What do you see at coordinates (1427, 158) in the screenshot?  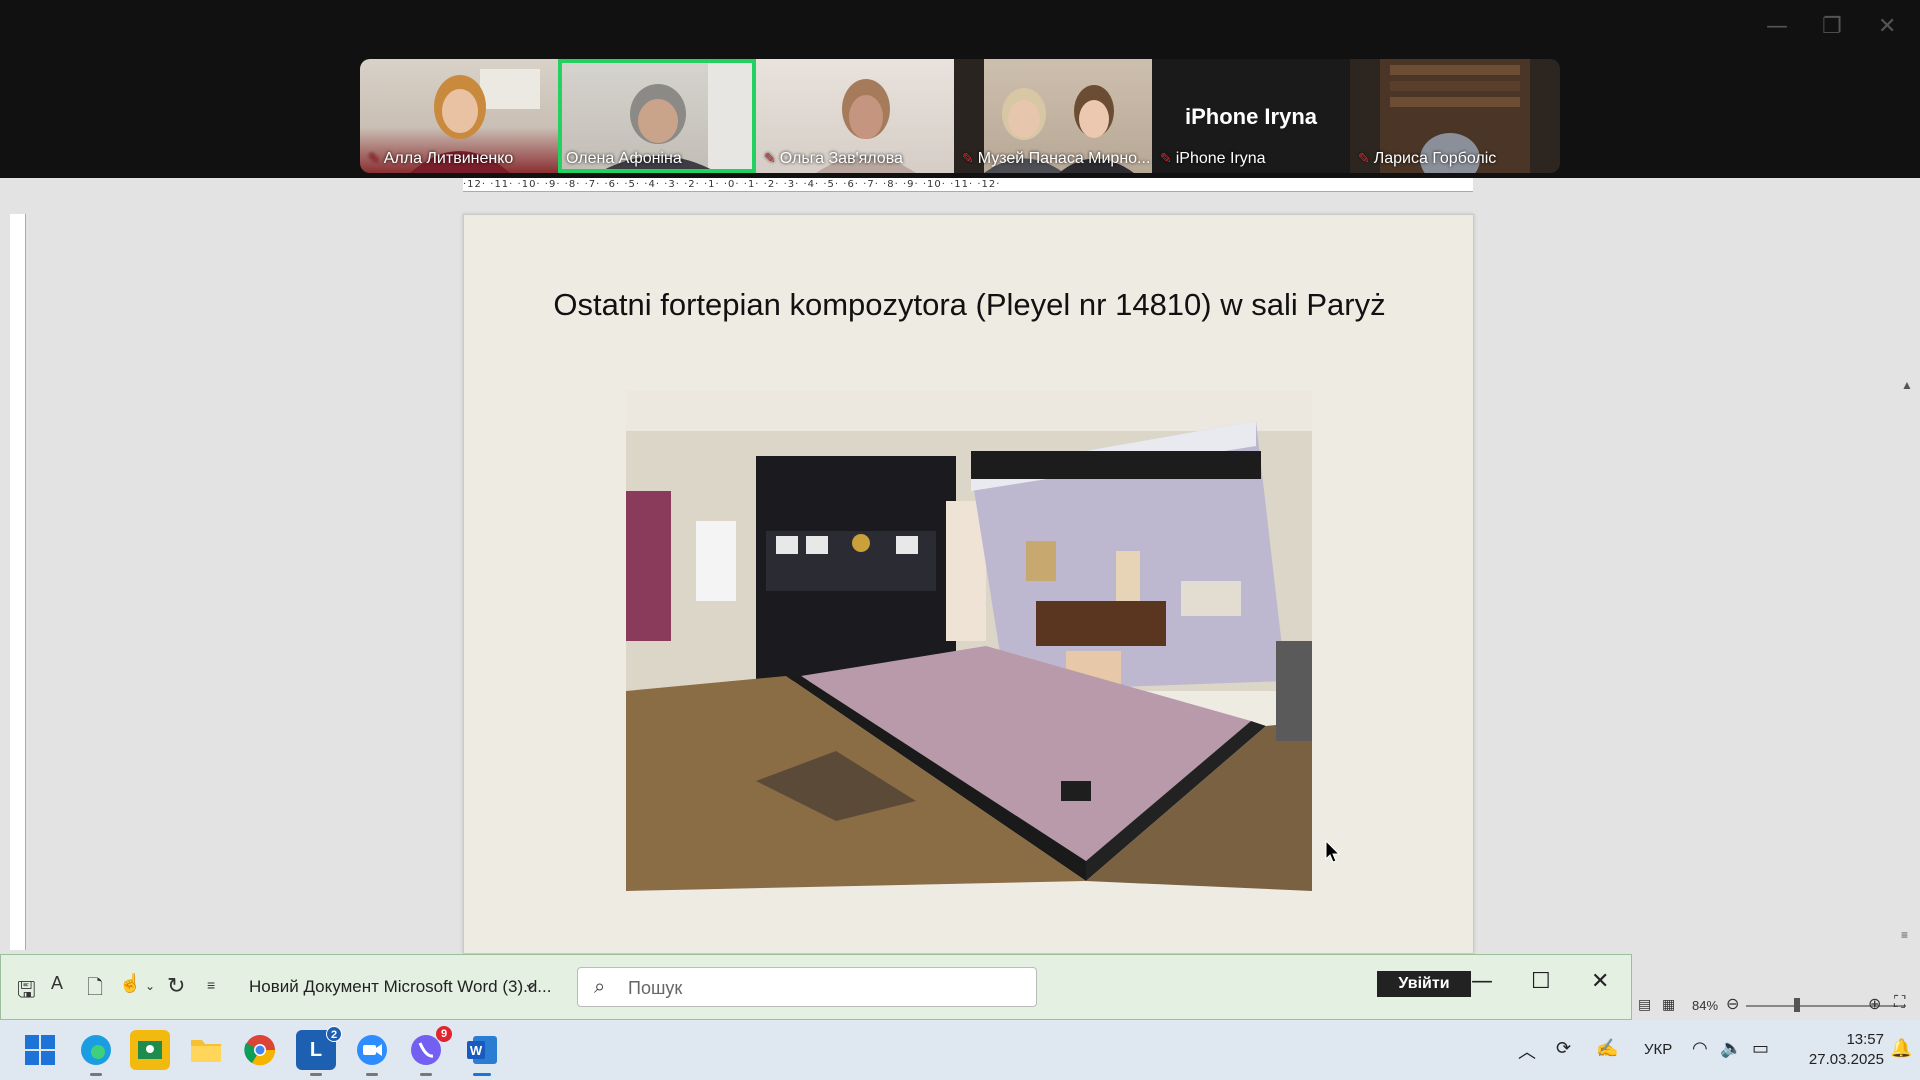 I see `participant-name: ✎ Лариса Горболіс` at bounding box center [1427, 158].